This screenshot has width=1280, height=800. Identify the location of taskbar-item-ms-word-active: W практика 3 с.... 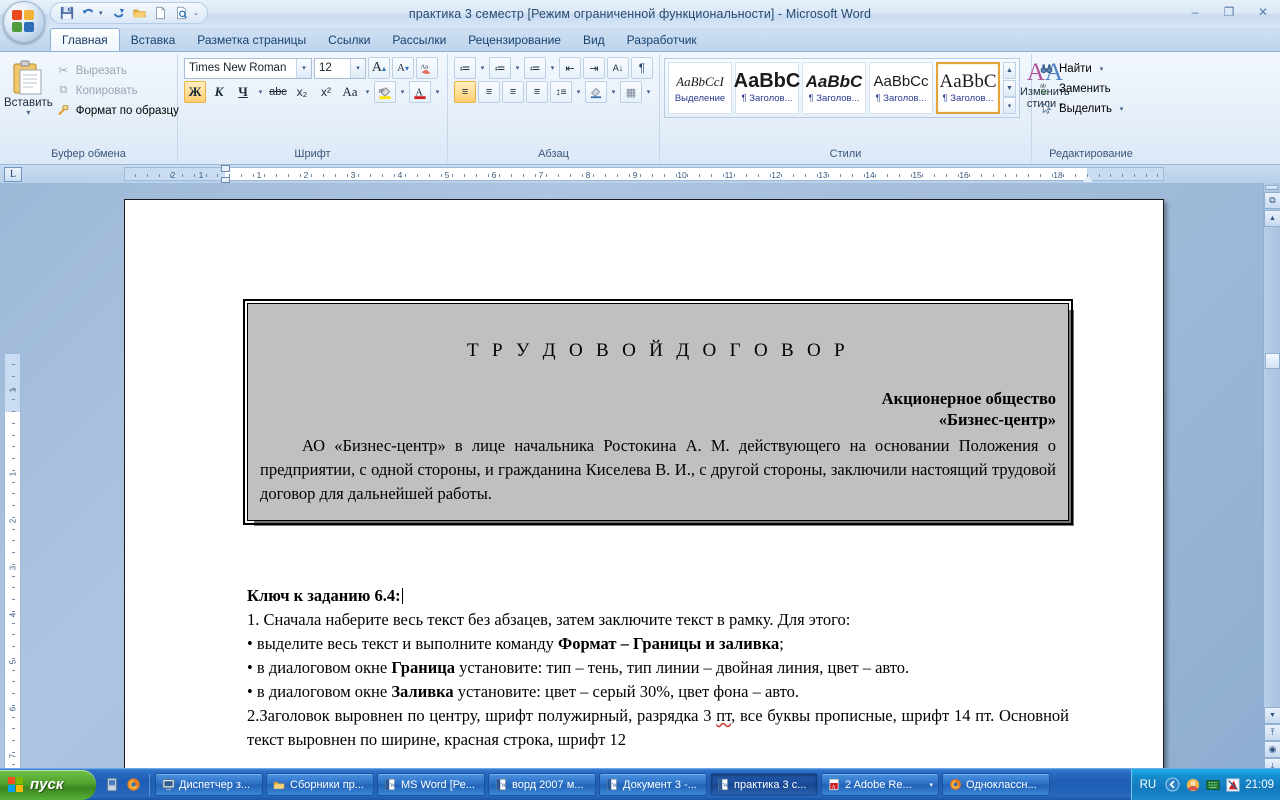
(764, 784).